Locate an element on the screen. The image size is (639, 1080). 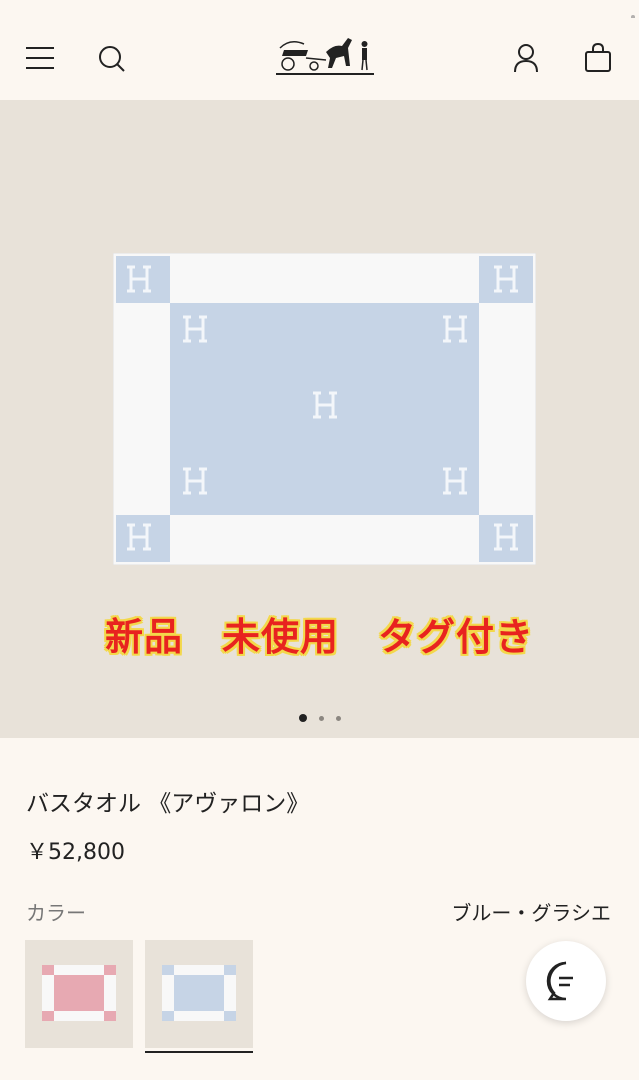
condition-badge-text: 新品 未使用 タグ付き is located at coordinates (319, 637).